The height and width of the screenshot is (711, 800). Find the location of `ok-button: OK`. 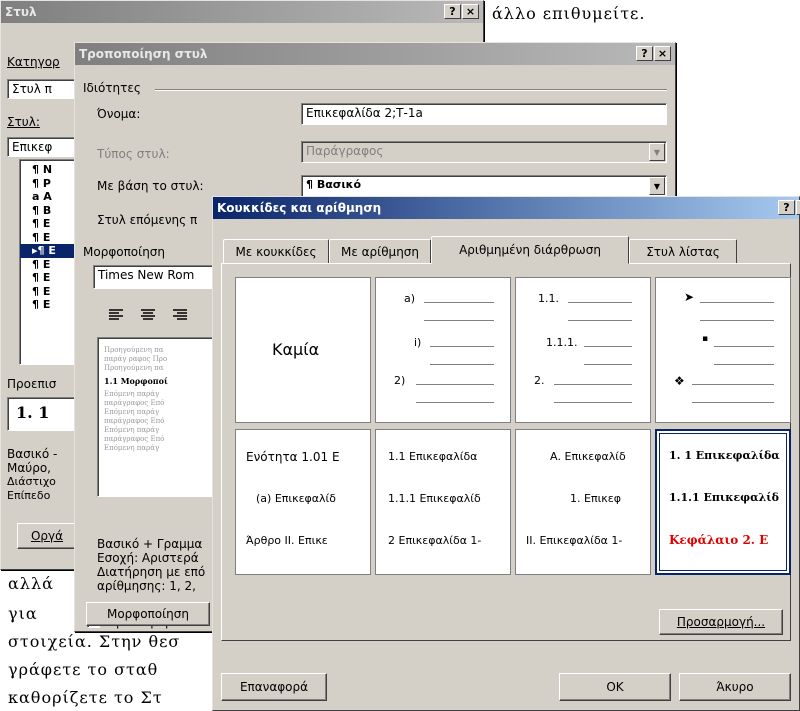

ok-button: OK is located at coordinates (615, 687).